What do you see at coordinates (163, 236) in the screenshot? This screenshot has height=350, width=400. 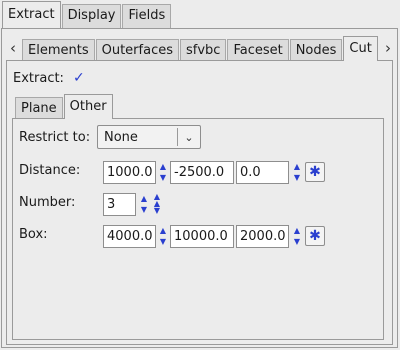 I see `box-x-spinner: ▲ ▼` at bounding box center [163, 236].